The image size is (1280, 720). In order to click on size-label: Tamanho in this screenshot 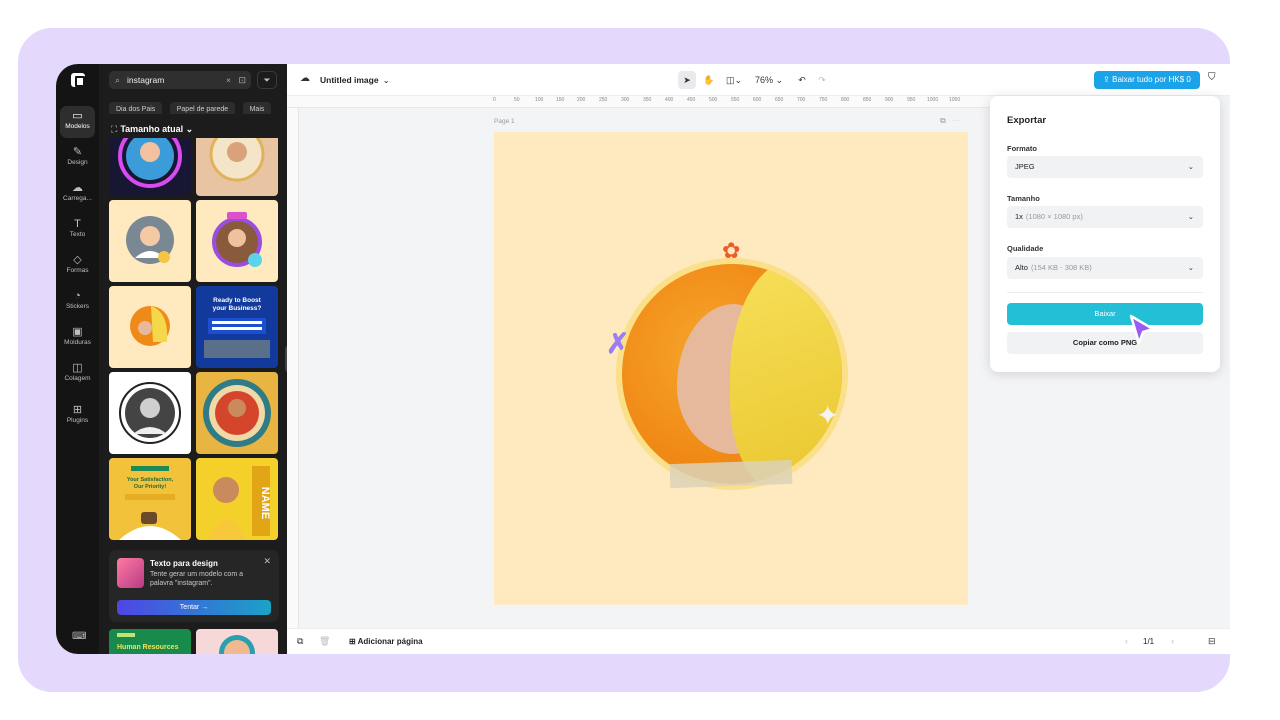, I will do `click(1023, 198)`.